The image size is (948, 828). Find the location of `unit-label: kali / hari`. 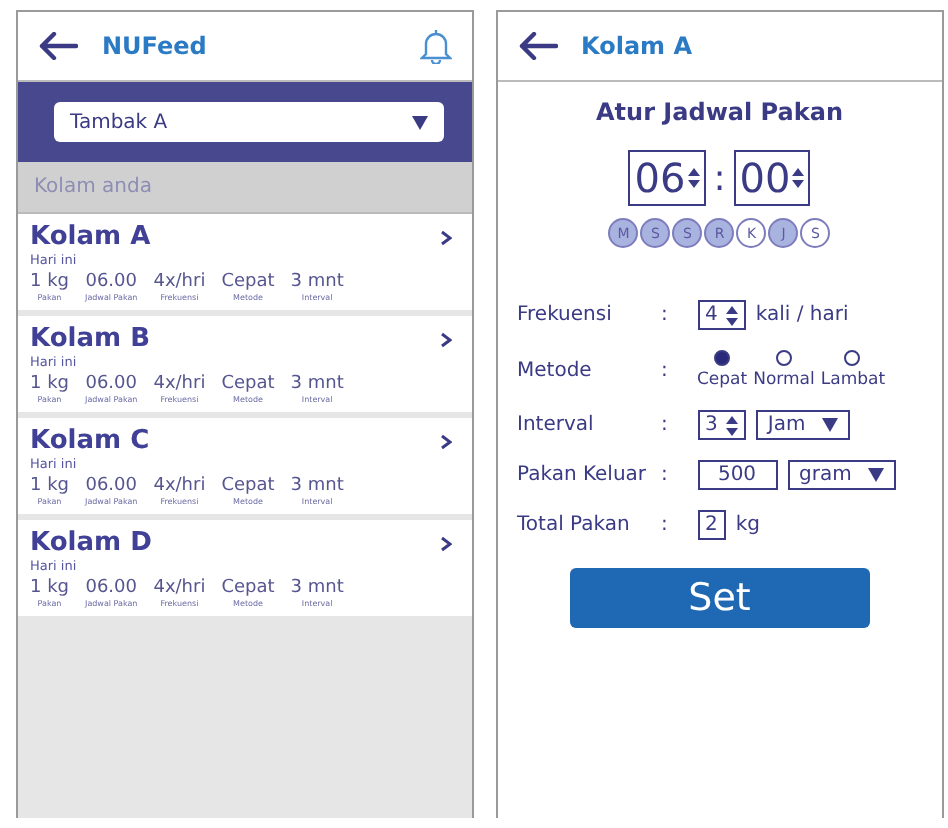

unit-label: kali / hari is located at coordinates (802, 315).